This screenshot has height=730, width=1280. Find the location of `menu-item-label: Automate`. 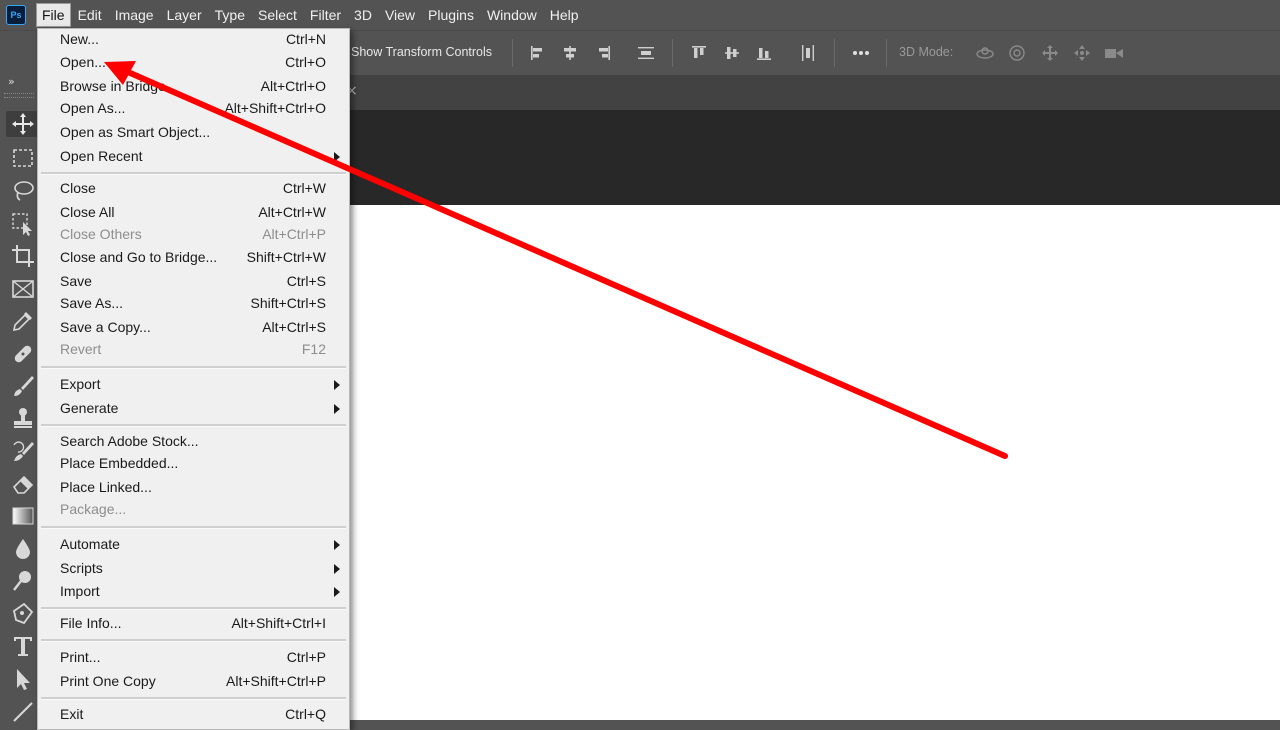

menu-item-label: Automate is located at coordinates (90, 544).